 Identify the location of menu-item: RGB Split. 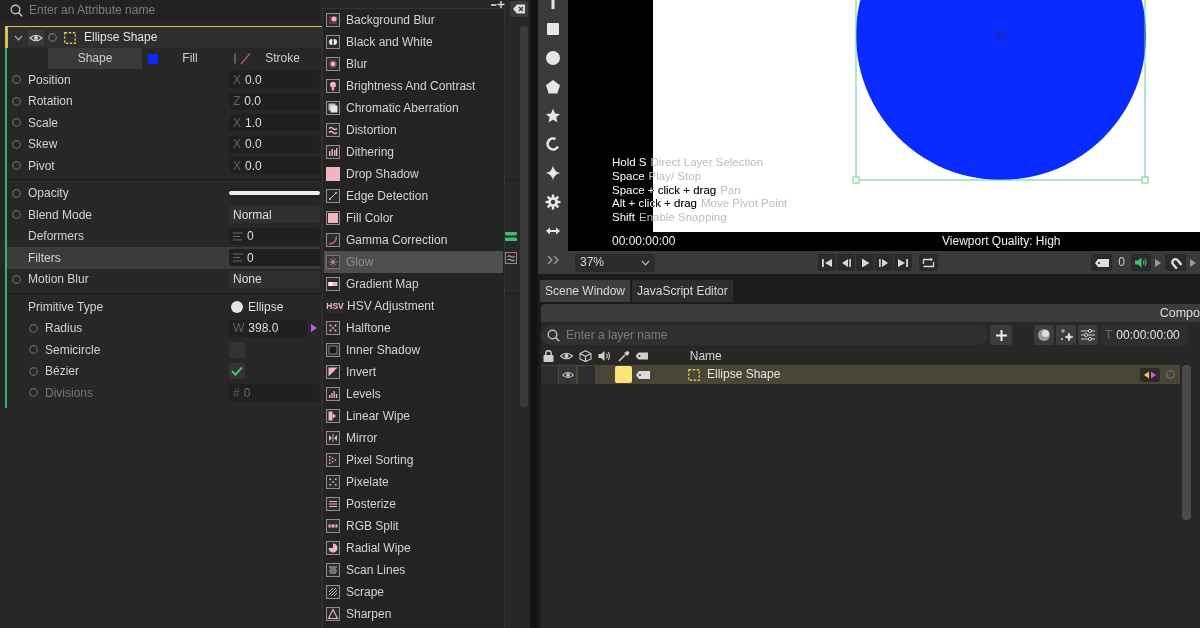
(413, 526).